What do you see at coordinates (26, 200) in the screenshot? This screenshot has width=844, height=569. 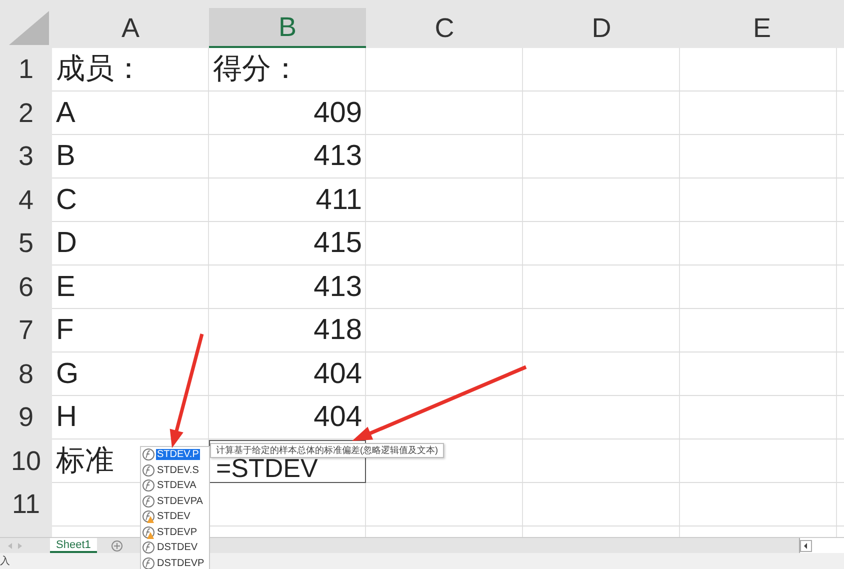 I see `row-header: 4` at bounding box center [26, 200].